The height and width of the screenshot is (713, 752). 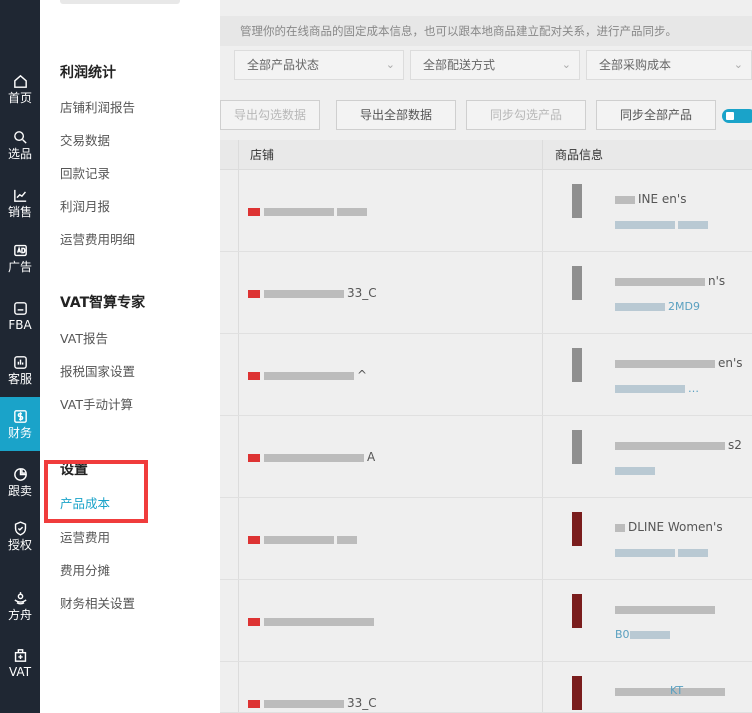 I want to click on sync-all-button: 同步全部产品, so click(x=656, y=115).